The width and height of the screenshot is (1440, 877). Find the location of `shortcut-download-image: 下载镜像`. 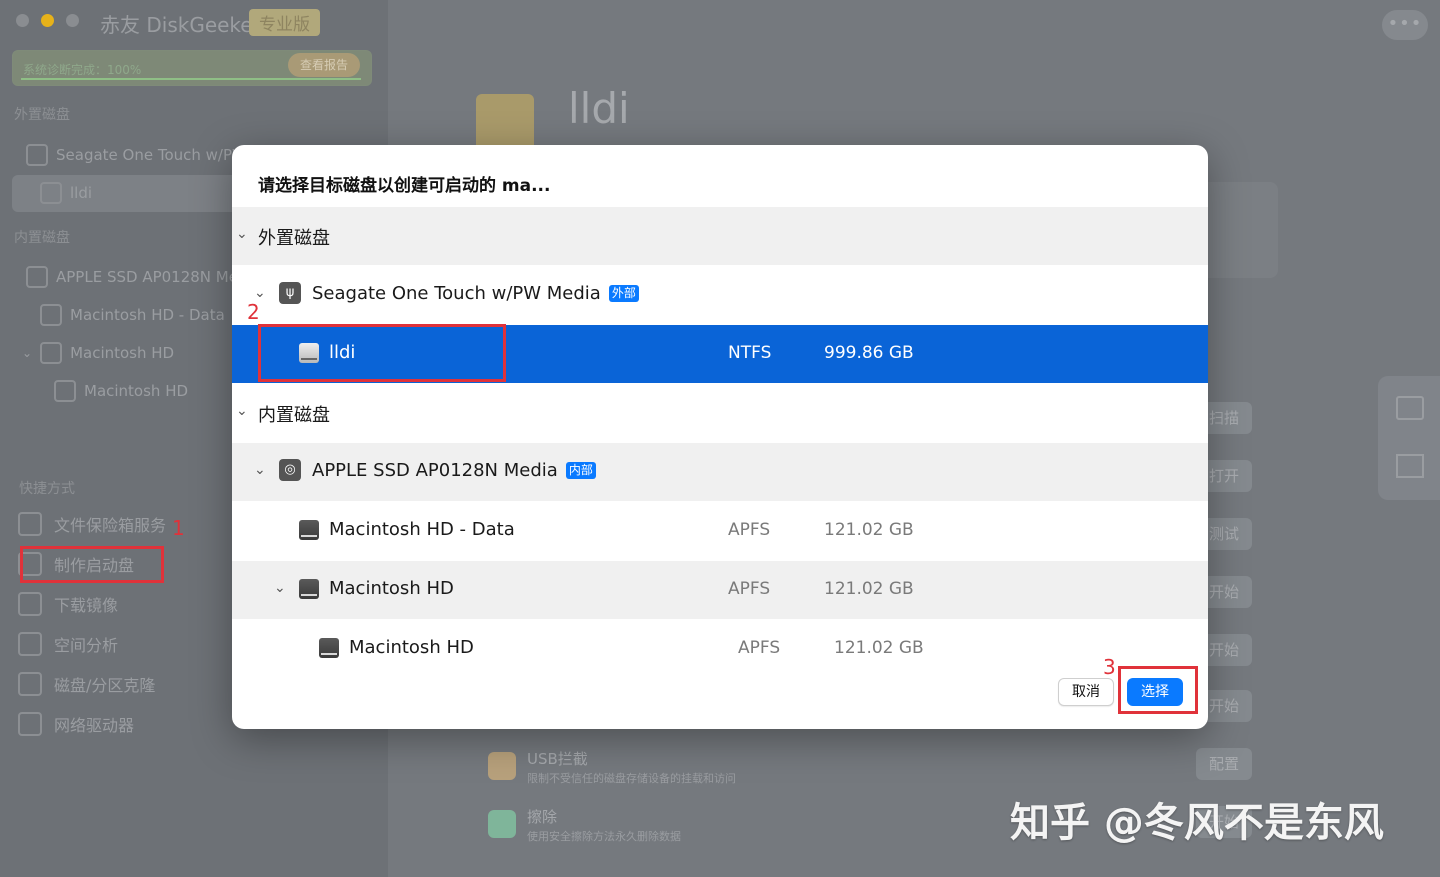

shortcut-download-image: 下载镜像 is located at coordinates (68, 604).